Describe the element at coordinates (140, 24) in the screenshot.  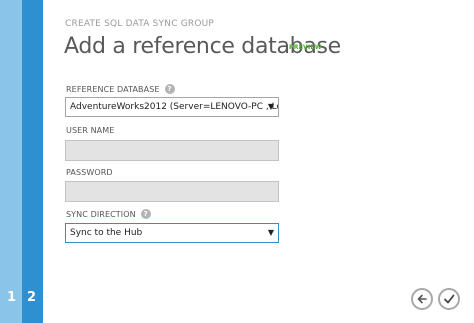
I see `wizard-header: CREATE SQL DATA SYNC GROUP` at that location.